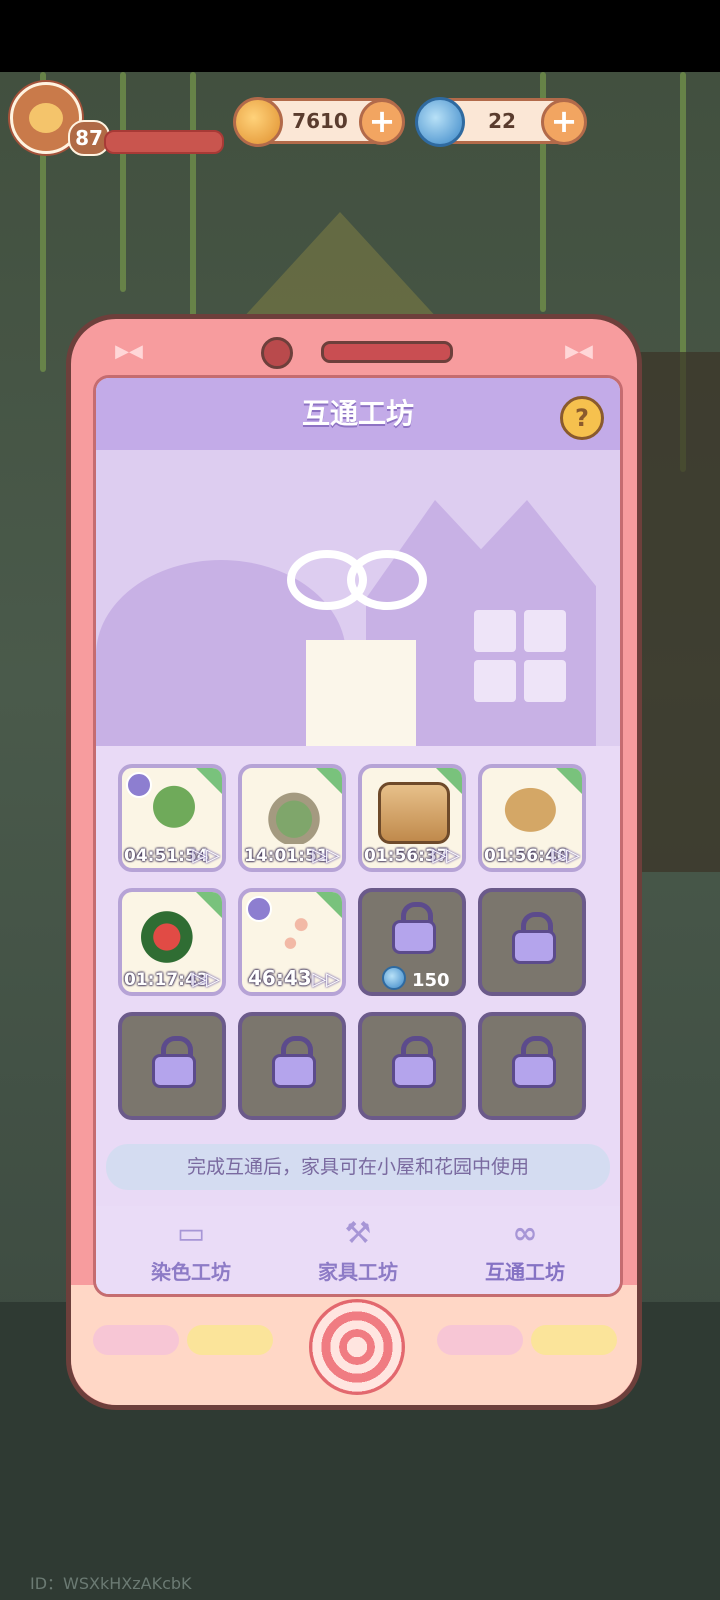 Image resolution: width=720 pixels, height=1600 pixels. What do you see at coordinates (277, 353) in the screenshot?
I see `phone-camera` at bounding box center [277, 353].